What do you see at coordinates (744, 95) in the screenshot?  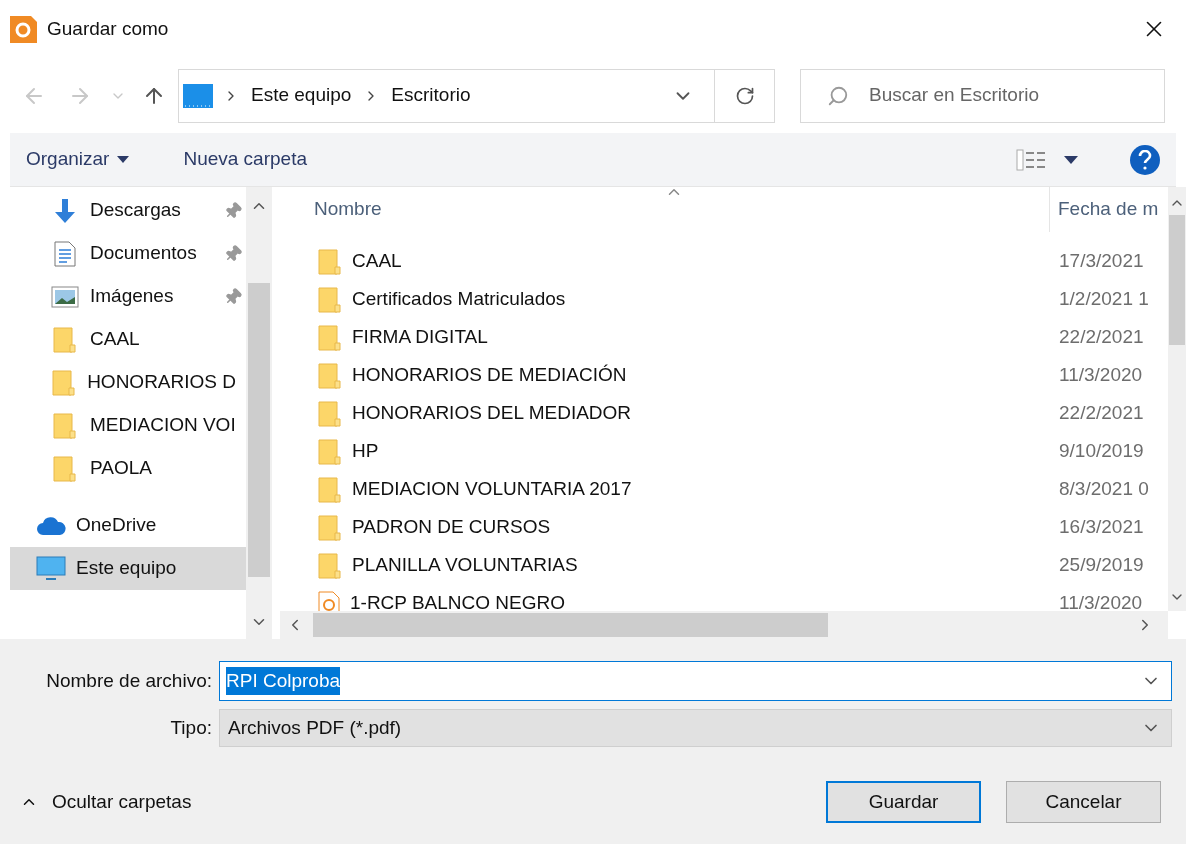 I see `refresh-icon` at bounding box center [744, 95].